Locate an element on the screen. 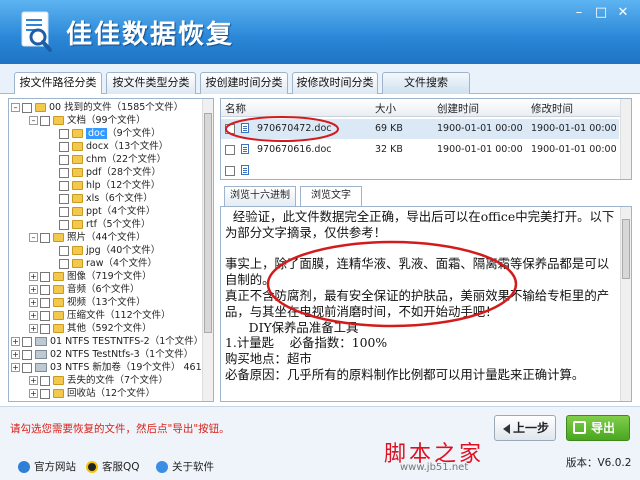 The height and width of the screenshot is (480, 640). tab-hex-preview: 浏览十六进制 is located at coordinates (260, 196).